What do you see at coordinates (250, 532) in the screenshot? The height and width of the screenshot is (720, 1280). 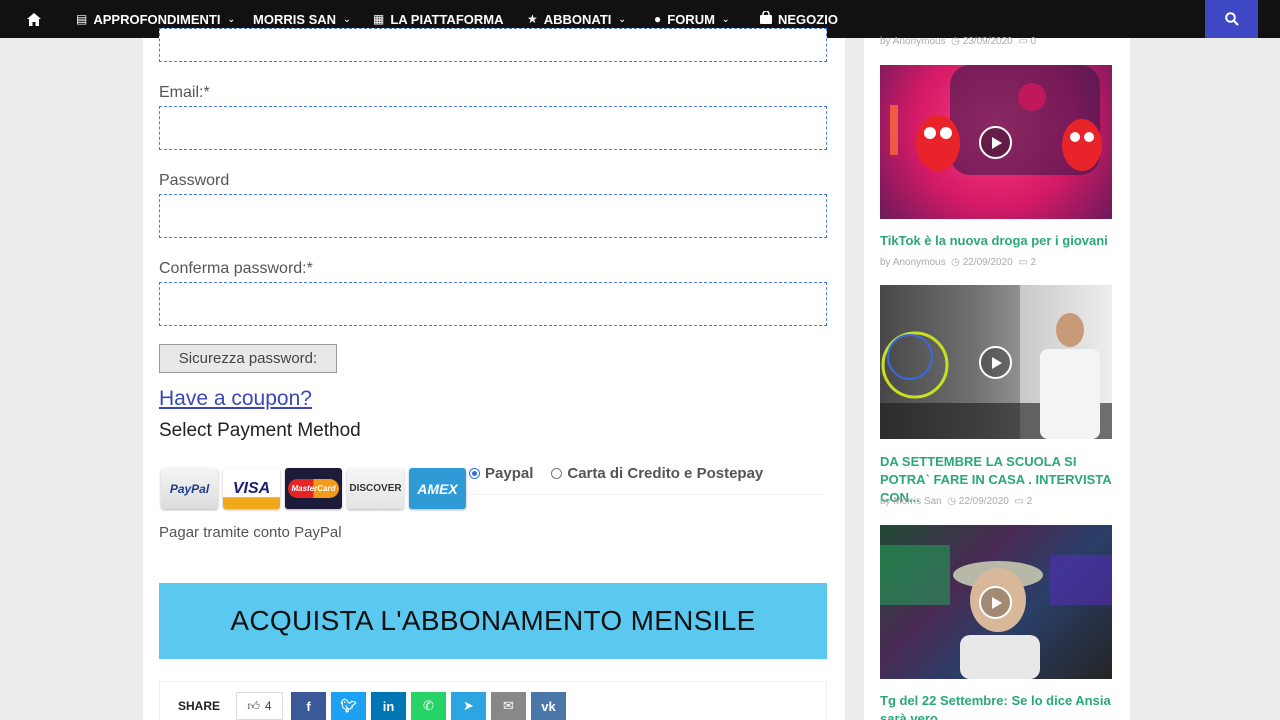 I see `payment-description: Pagar tramite conto PayPal` at bounding box center [250, 532].